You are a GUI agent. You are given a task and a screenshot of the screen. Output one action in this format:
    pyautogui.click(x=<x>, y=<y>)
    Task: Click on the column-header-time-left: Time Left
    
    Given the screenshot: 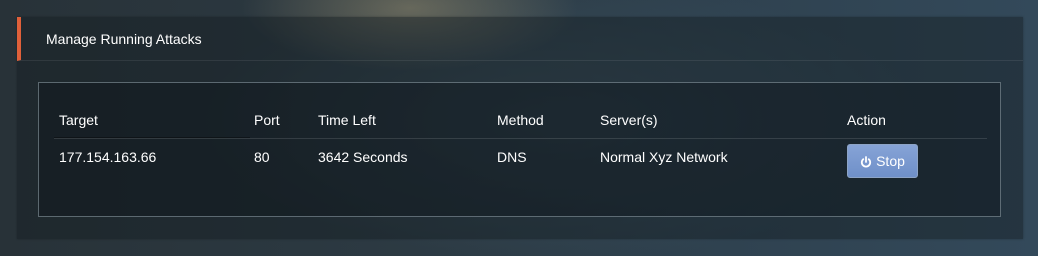 What is the action you would take?
    pyautogui.click(x=347, y=120)
    